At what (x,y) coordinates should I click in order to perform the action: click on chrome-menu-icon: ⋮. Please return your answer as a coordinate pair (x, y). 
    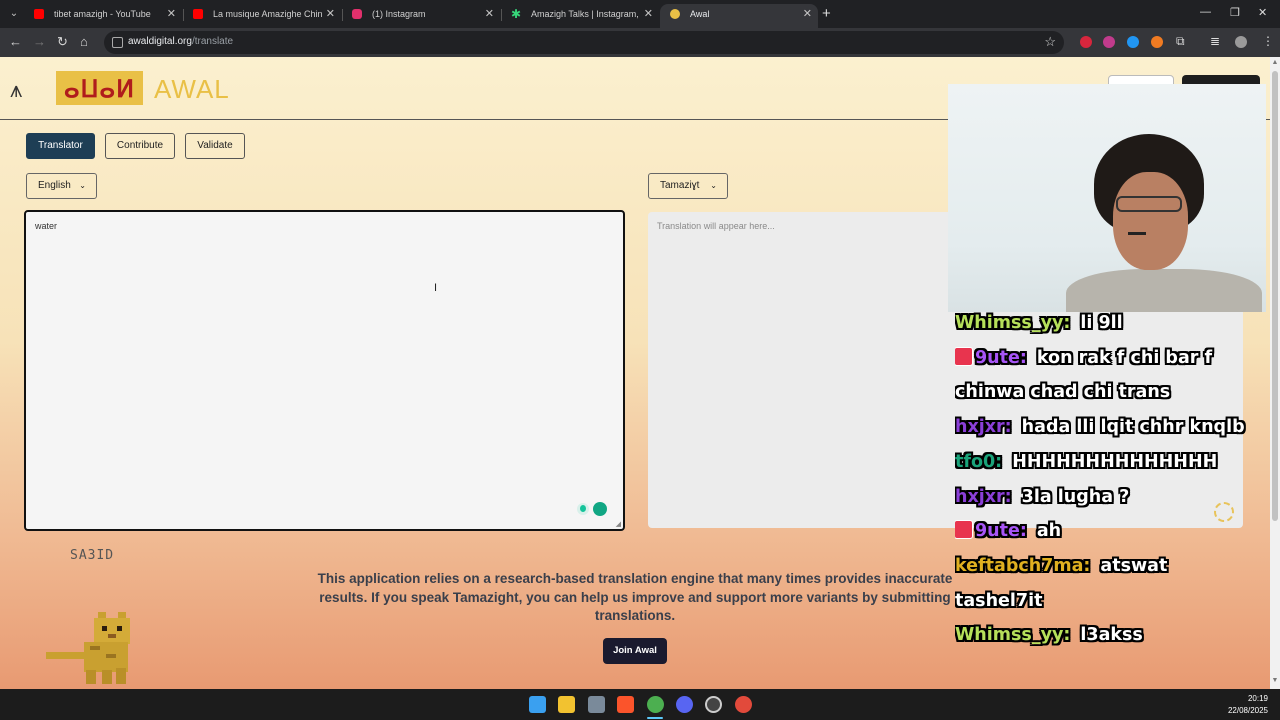
    Looking at the image, I should click on (1268, 41).